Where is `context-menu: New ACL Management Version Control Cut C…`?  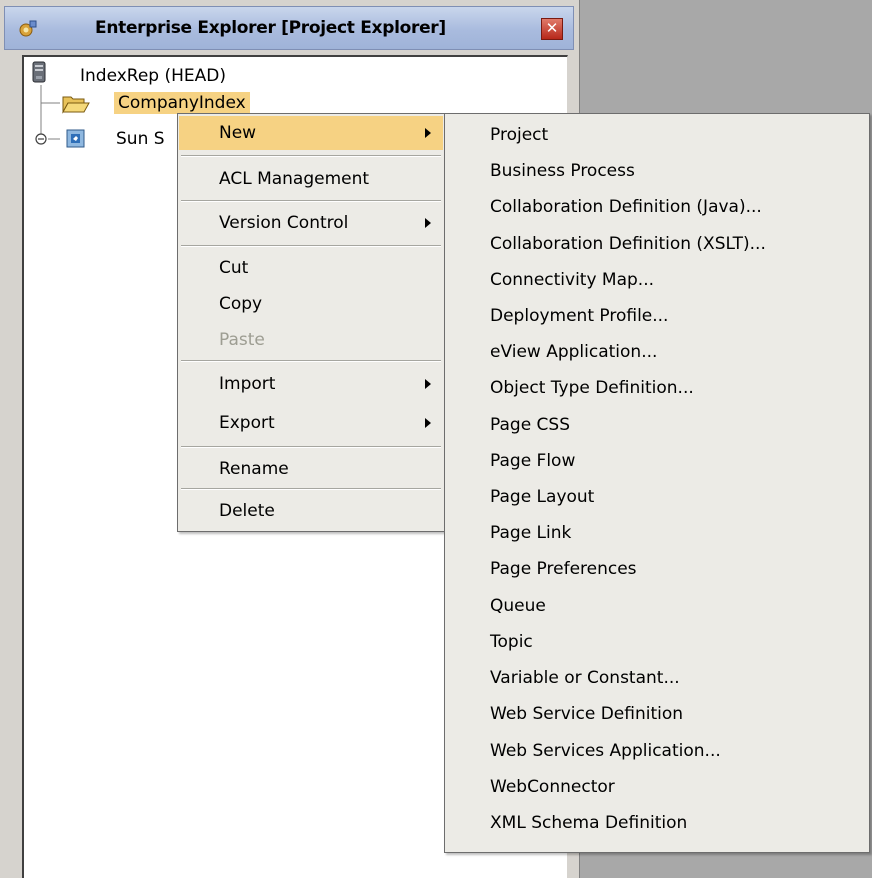 context-menu: New ACL Management Version Control Cut C… is located at coordinates (311, 322).